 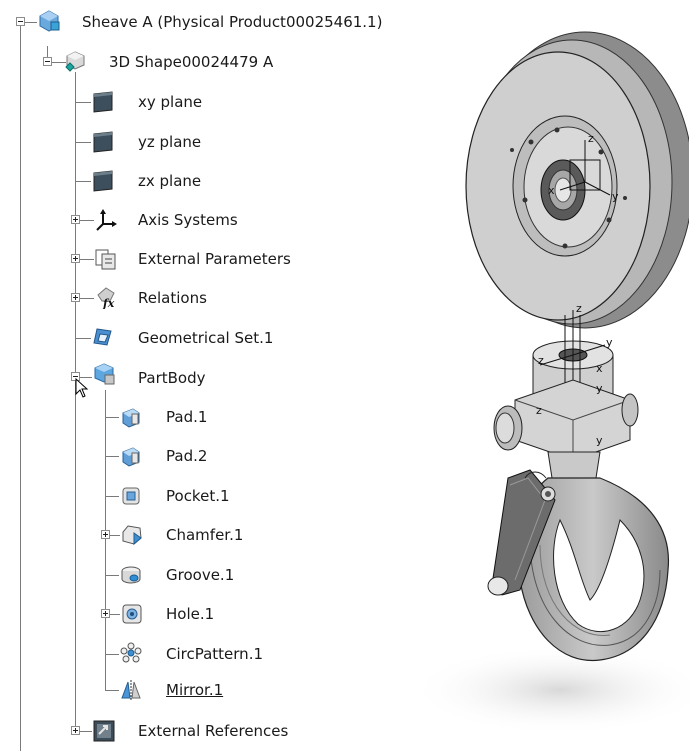 I want to click on pocket-icon, so click(x=131, y=496).